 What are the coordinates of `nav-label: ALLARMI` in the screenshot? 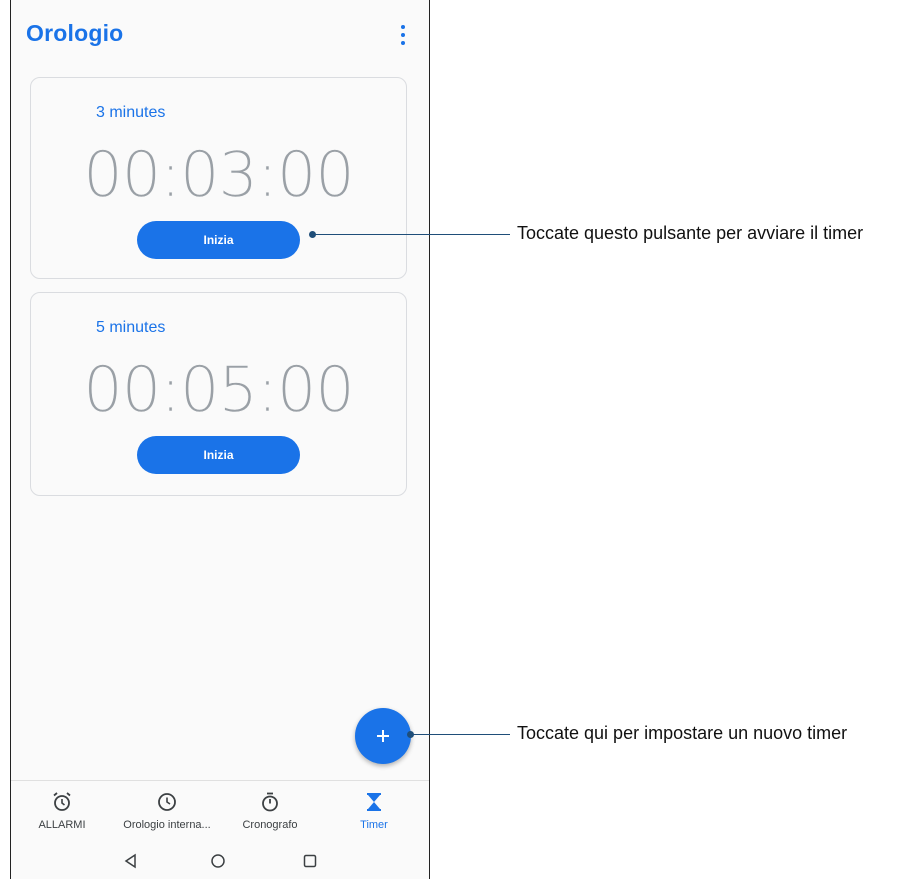 It's located at (62, 825).